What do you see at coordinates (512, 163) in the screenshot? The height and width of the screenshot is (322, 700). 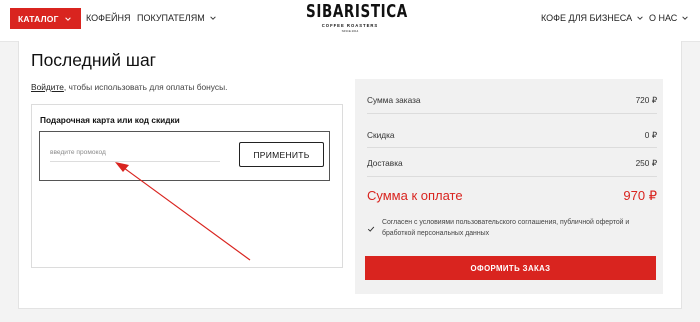 I see `delivery-row: Доставка 250 ₽` at bounding box center [512, 163].